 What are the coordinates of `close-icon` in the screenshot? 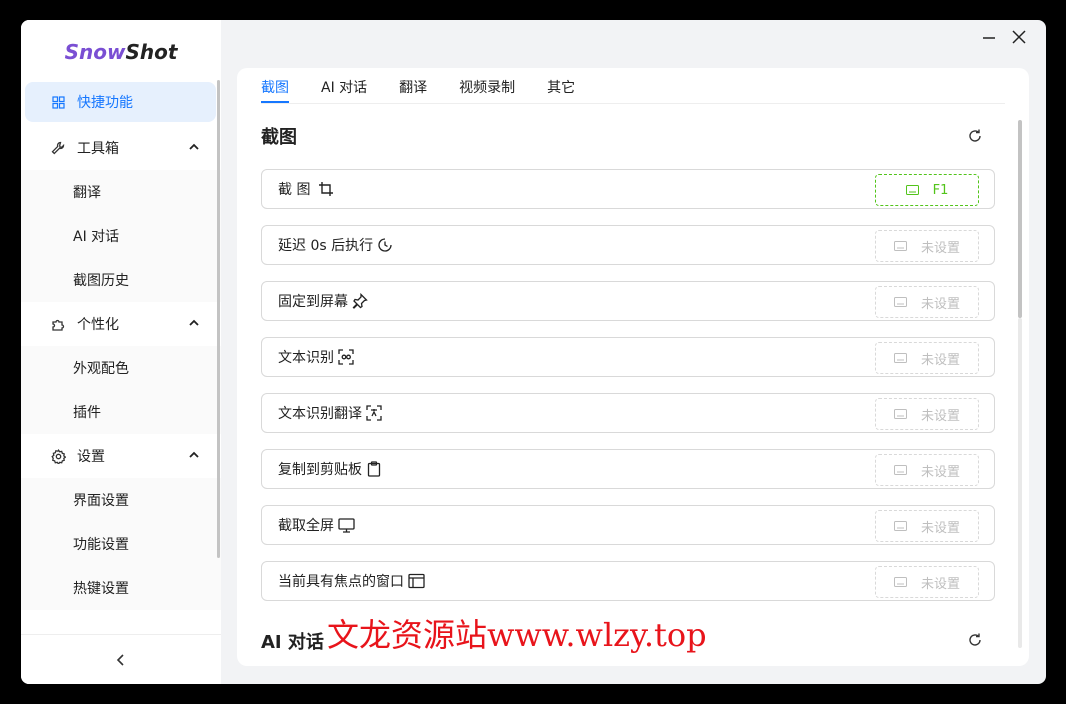 It's located at (1019, 37).